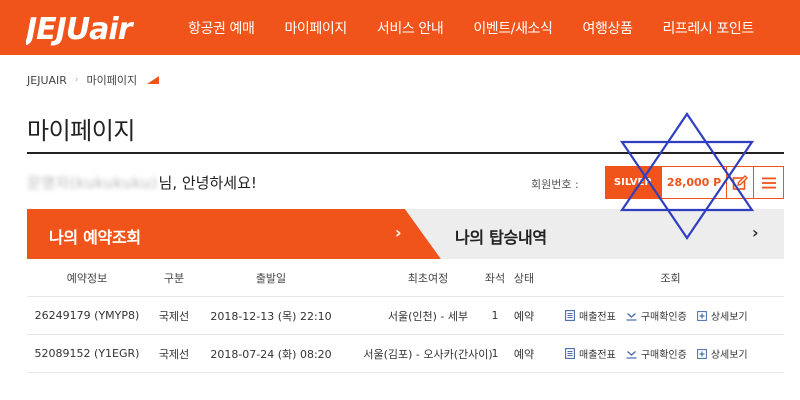 The height and width of the screenshot is (400, 800). What do you see at coordinates (234, 234) in the screenshot?
I see `tab-my-reservations: 나의 예약조회 ›` at bounding box center [234, 234].